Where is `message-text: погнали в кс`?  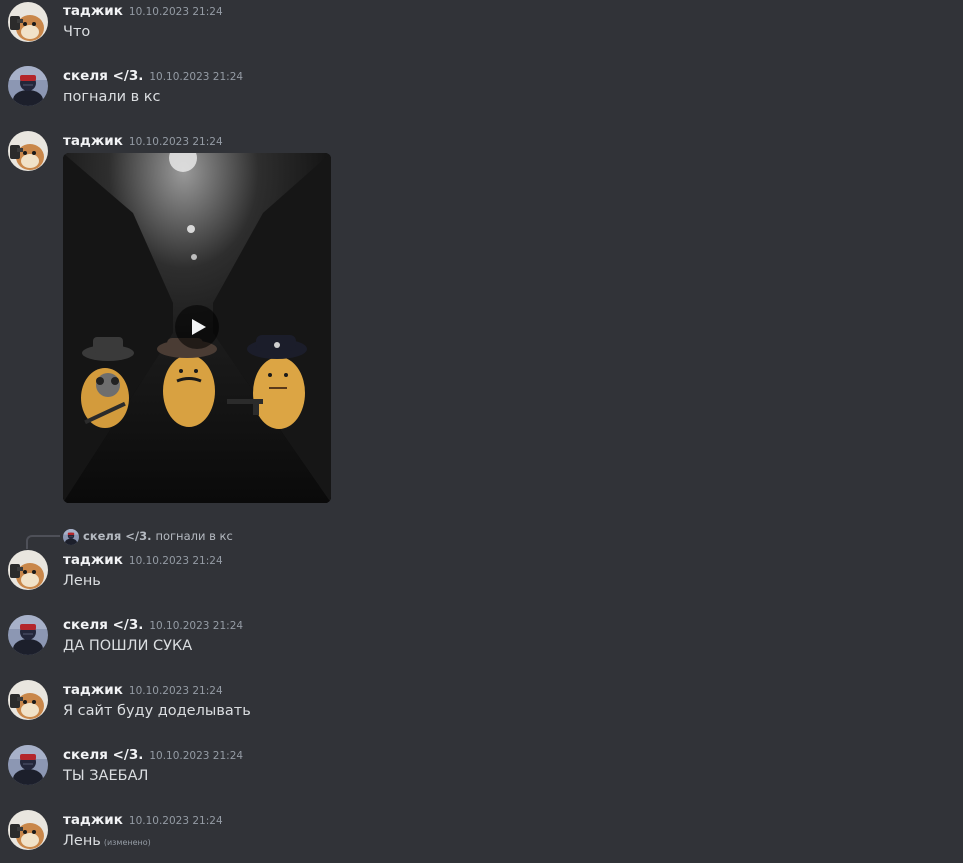
message-text: погнали в кс is located at coordinates (112, 97).